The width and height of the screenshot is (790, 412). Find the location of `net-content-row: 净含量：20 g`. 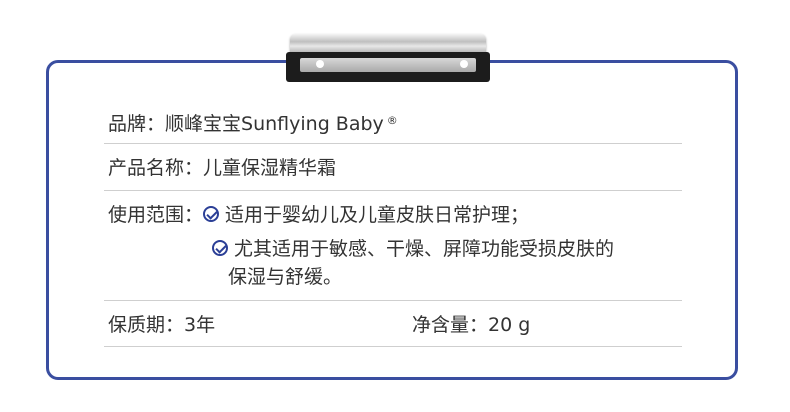

net-content-row: 净含量：20 g is located at coordinates (471, 325).